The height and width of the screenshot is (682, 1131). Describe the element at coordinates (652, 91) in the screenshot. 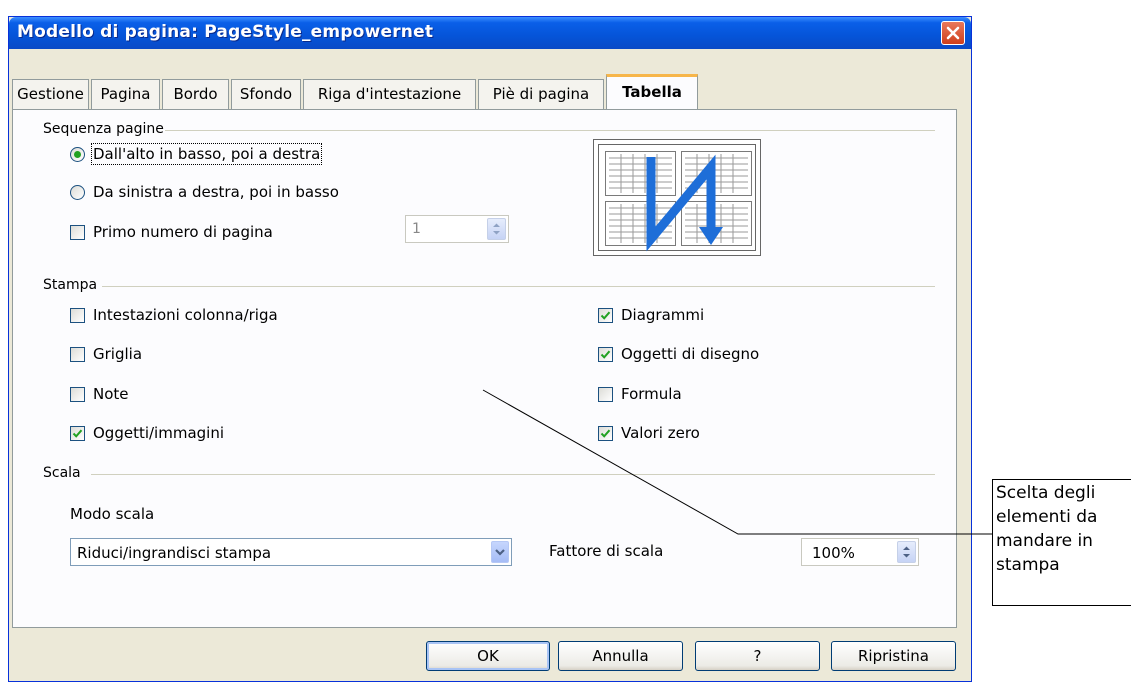

I see `tab-tabella: Tabella` at that location.